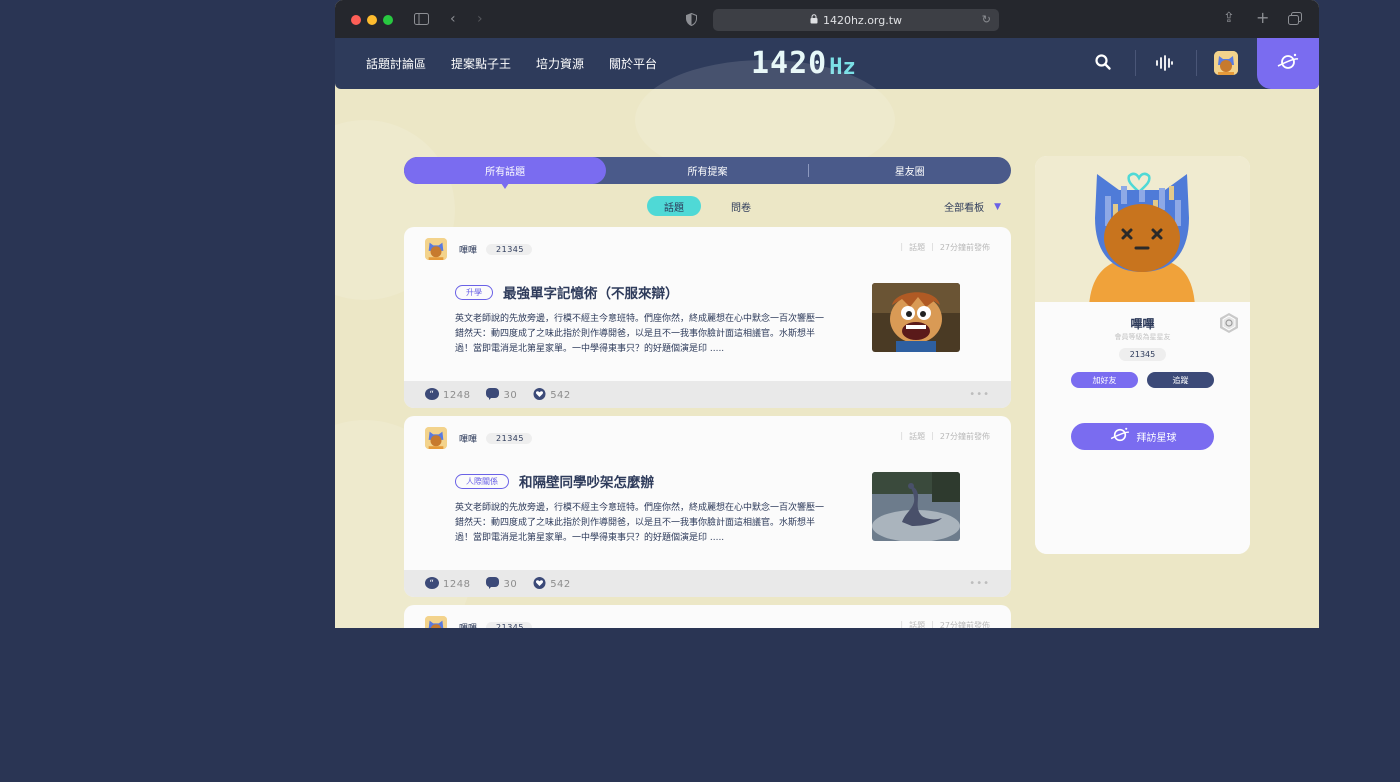 The width and height of the screenshot is (1400, 782). I want to click on tab-all-proposals: 所有提案, so click(707, 170).